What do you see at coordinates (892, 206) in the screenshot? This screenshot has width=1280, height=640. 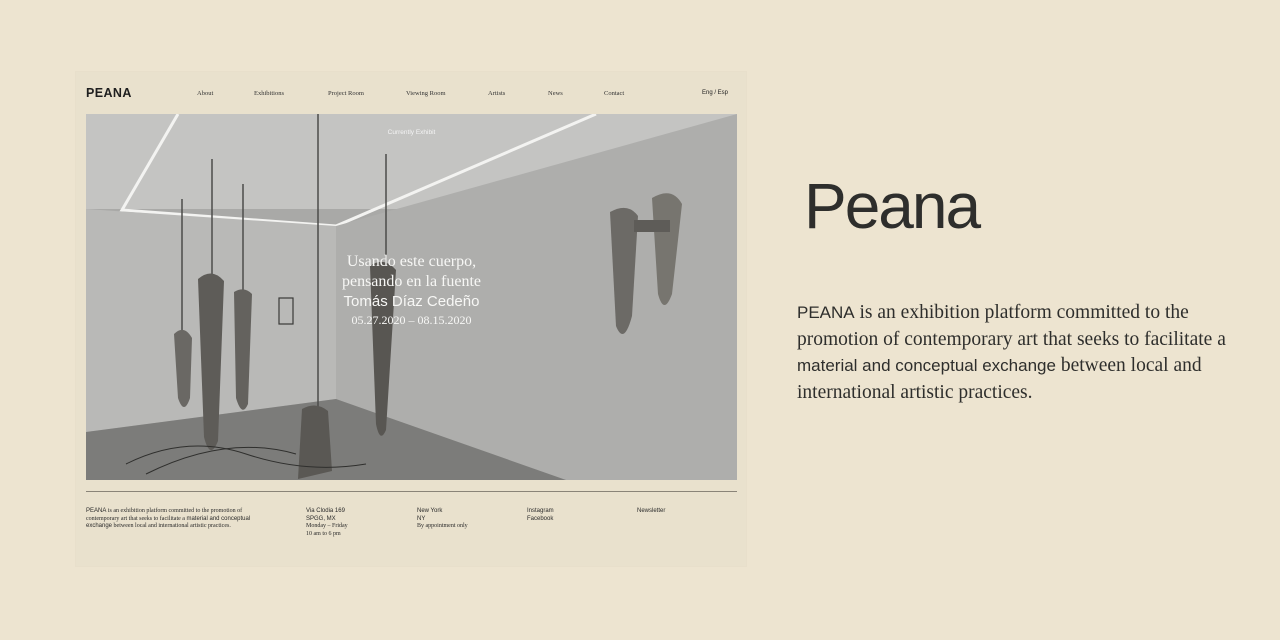 I see `brand-title: Peana` at bounding box center [892, 206].